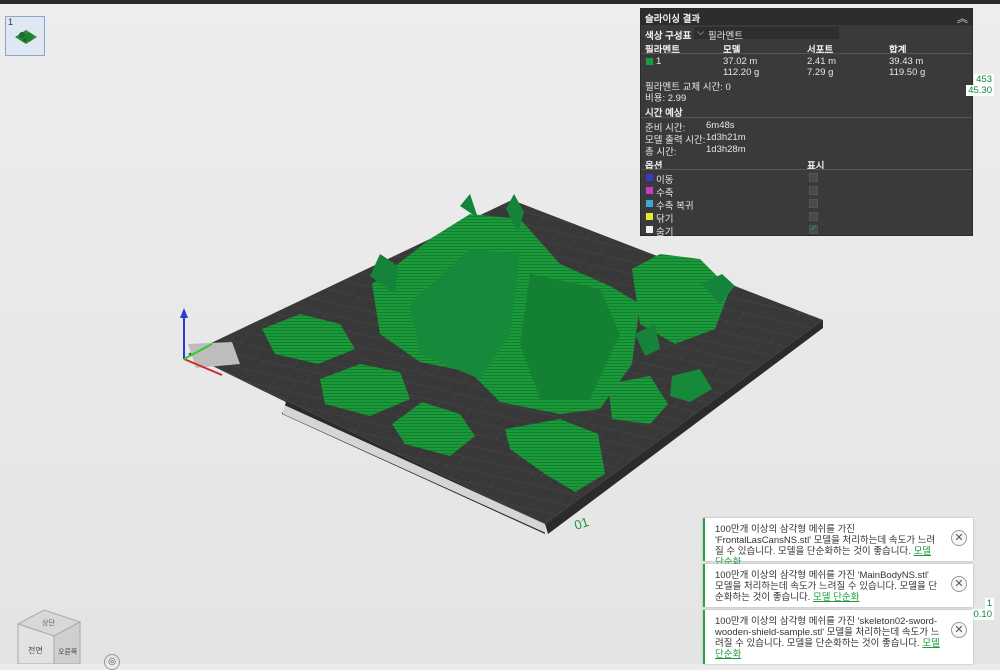 The width and height of the screenshot is (1000, 670). What do you see at coordinates (581, 523) in the screenshot?
I see `bed-number: 01` at bounding box center [581, 523].